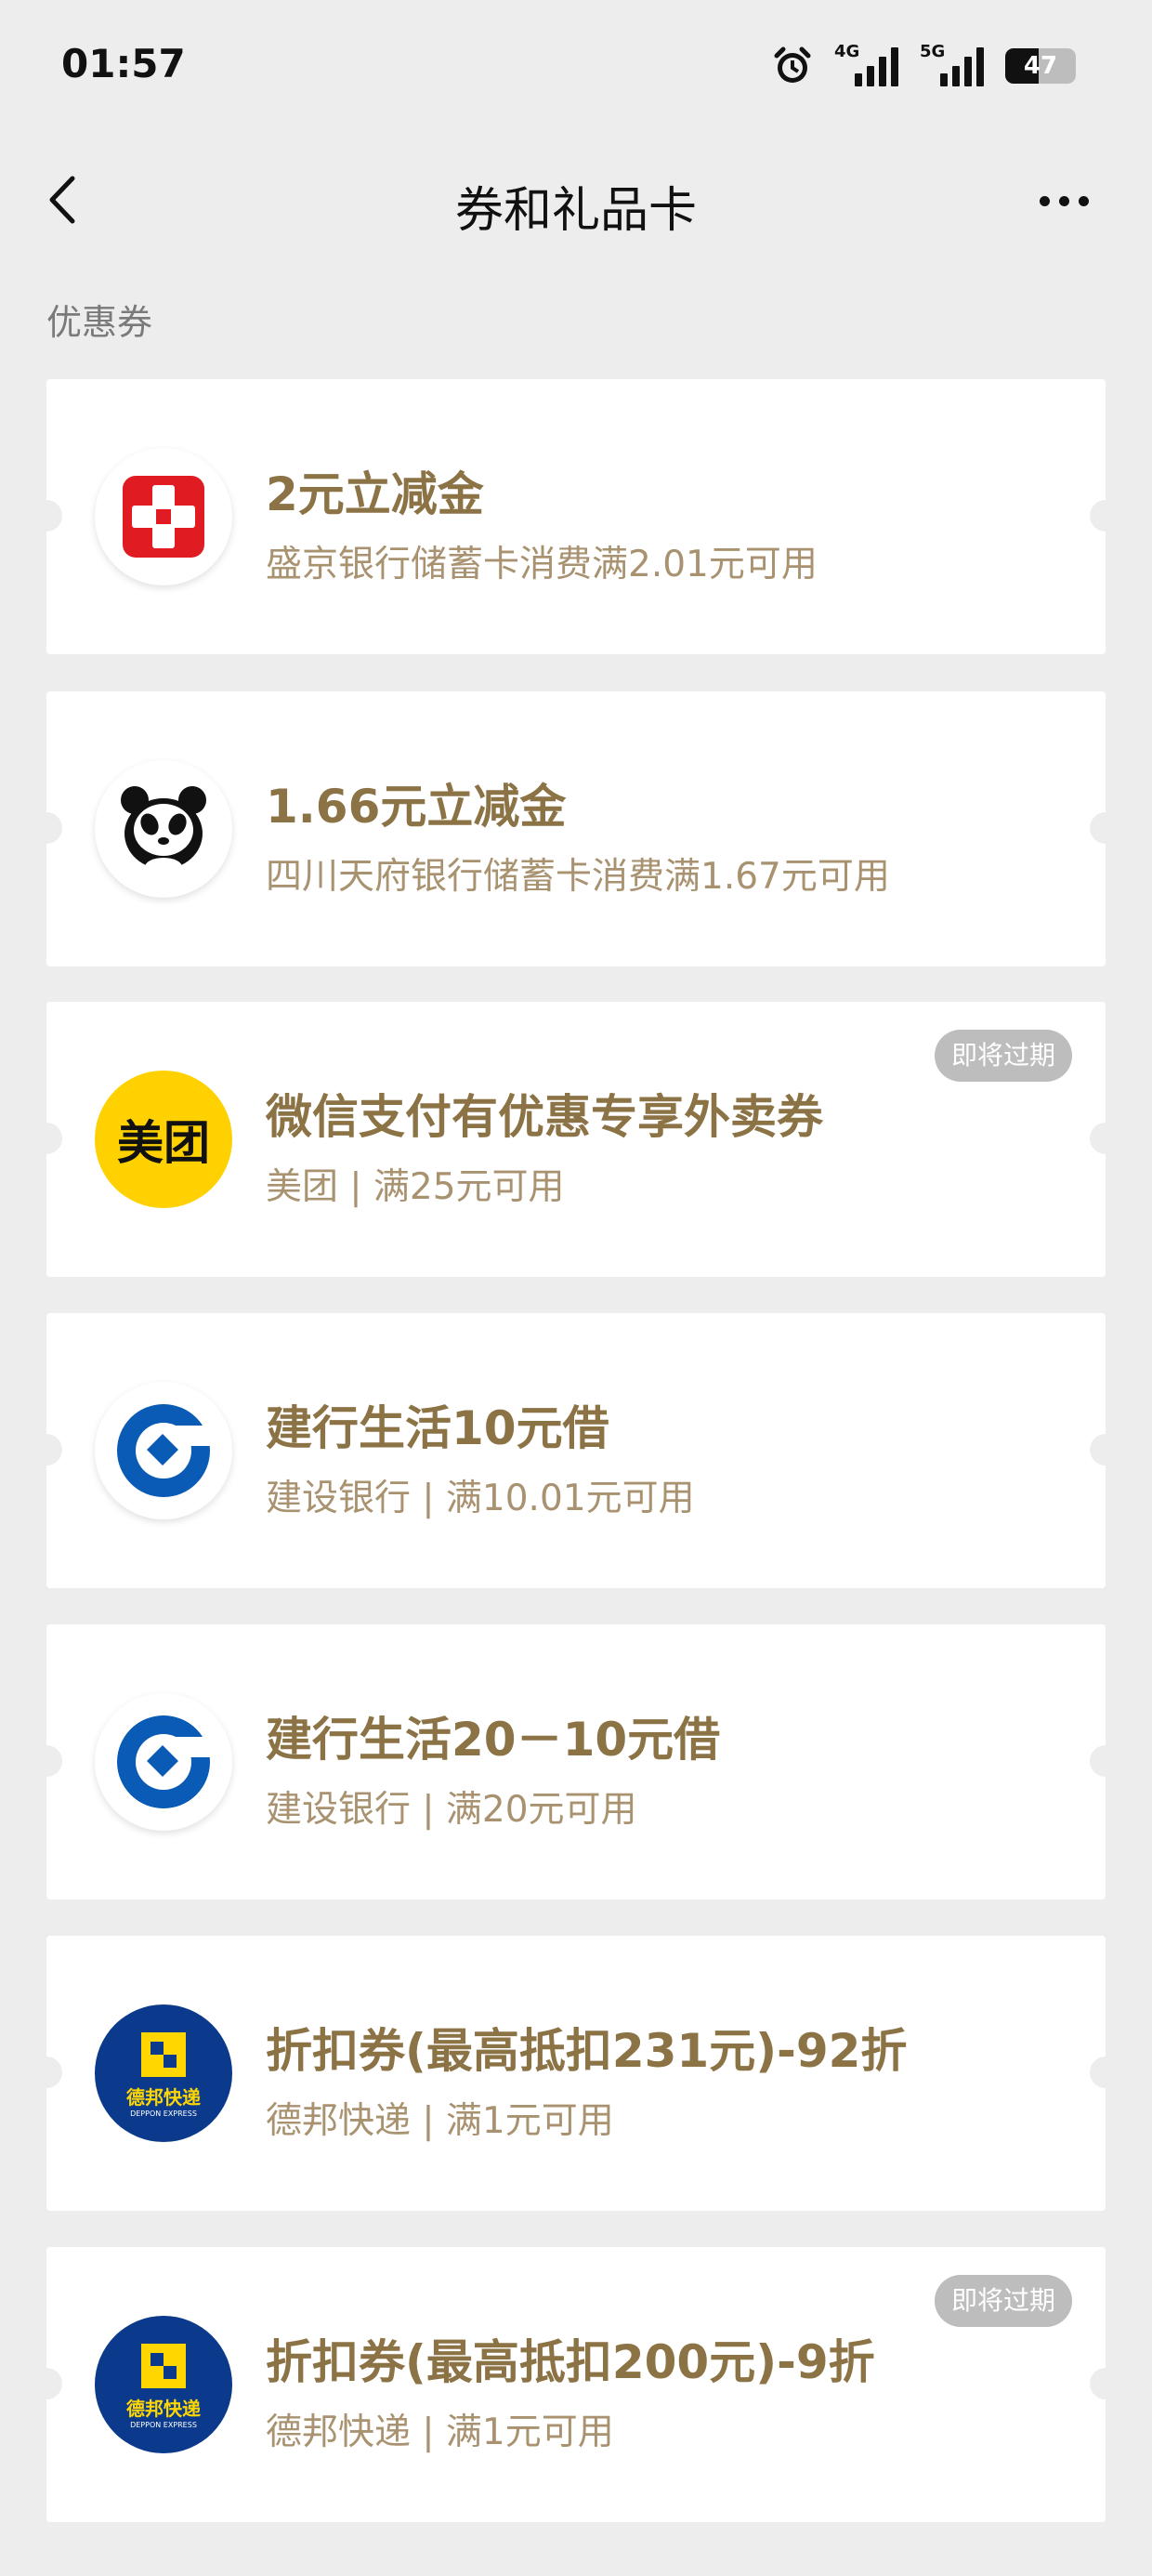 The width and height of the screenshot is (1152, 2576). What do you see at coordinates (163, 516) in the screenshot?
I see `shengjing-bank-logo-icon` at bounding box center [163, 516].